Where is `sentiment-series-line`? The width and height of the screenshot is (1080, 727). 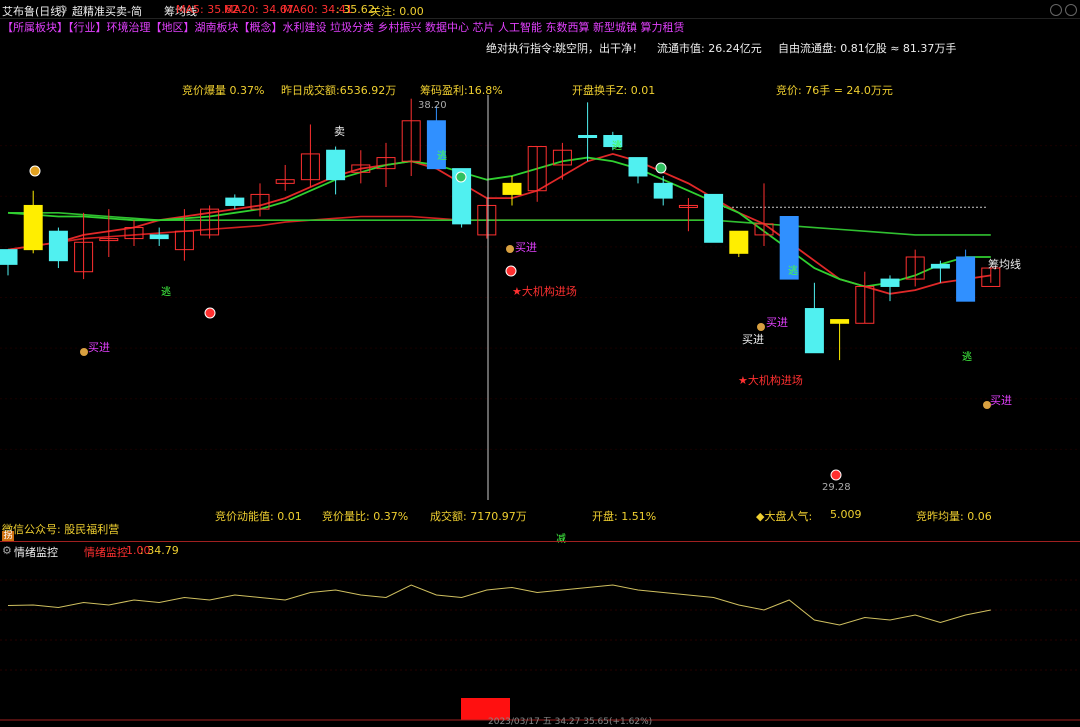 sentiment-series-line is located at coordinates (499, 605).